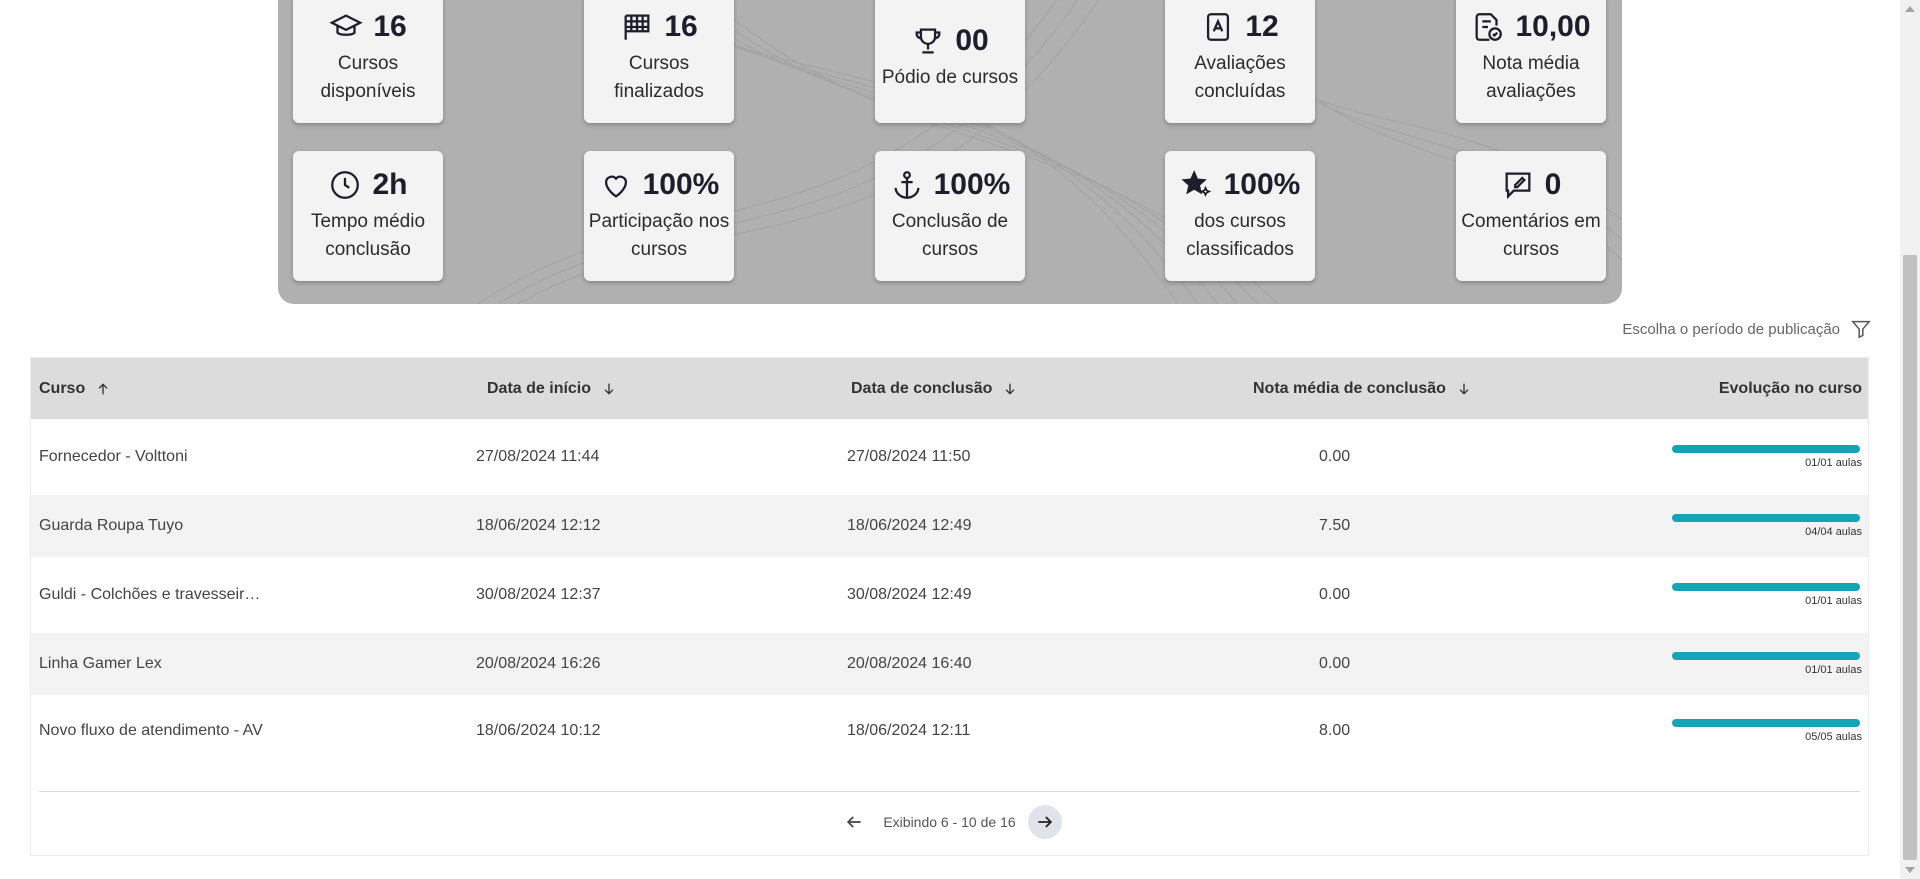  What do you see at coordinates (659, 235) in the screenshot?
I see `stat-label: Participação nos cursos` at bounding box center [659, 235].